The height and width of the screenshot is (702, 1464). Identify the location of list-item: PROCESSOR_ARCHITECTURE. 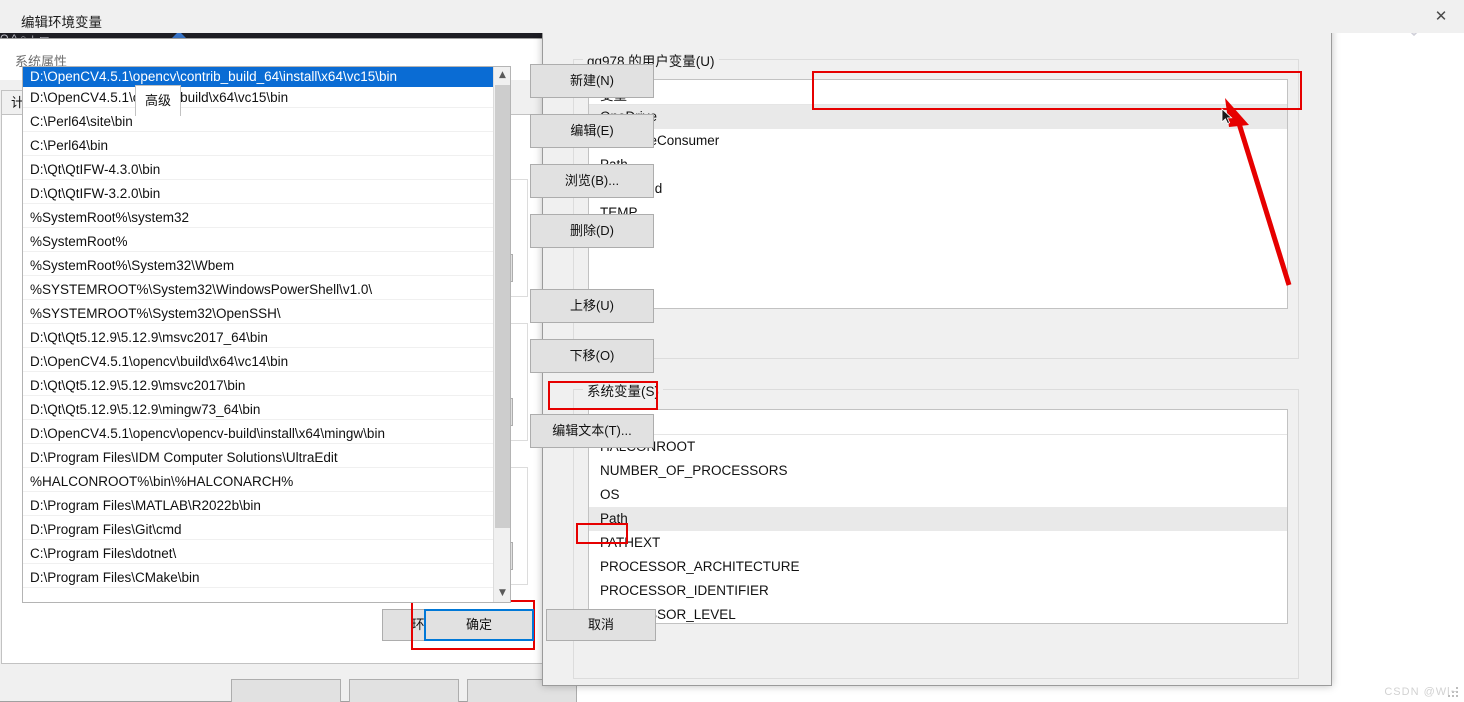
(938, 567).